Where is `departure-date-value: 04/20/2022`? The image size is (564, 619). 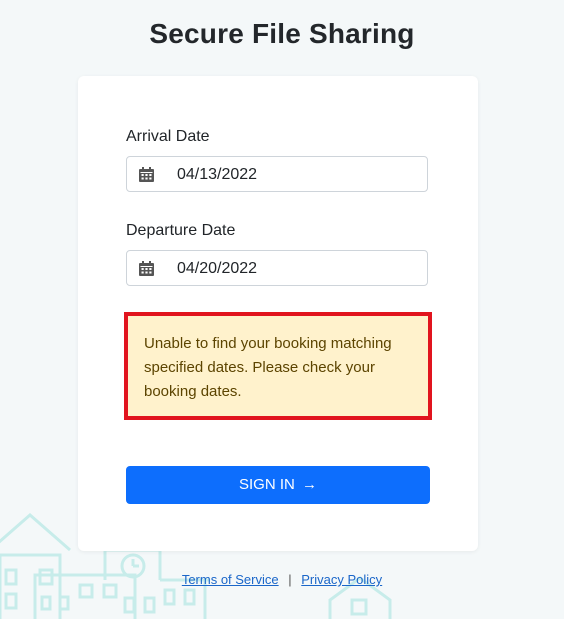 departure-date-value: 04/20/2022 is located at coordinates (217, 268).